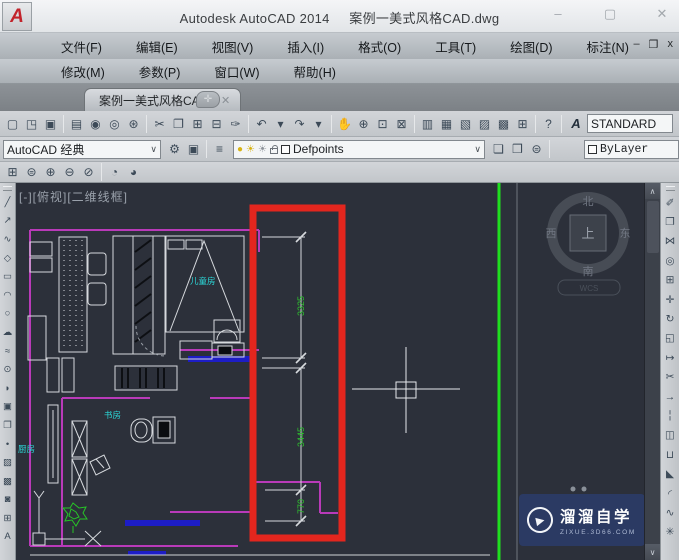 The width and height of the screenshot is (679, 560). What do you see at coordinates (630, 123) in the screenshot?
I see `text-style-combo: STANDARD` at bounding box center [630, 123].